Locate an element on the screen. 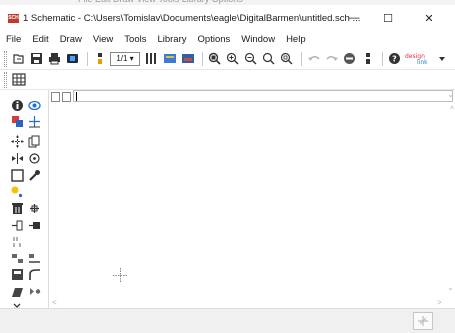  print-icon is located at coordinates (54, 58).